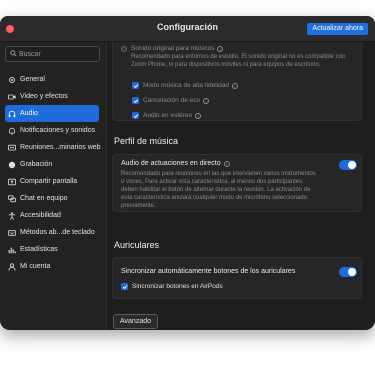 This screenshot has width=375, height=366. What do you see at coordinates (12, 147) in the screenshot?
I see `meetings-icon` at bounding box center [12, 147].